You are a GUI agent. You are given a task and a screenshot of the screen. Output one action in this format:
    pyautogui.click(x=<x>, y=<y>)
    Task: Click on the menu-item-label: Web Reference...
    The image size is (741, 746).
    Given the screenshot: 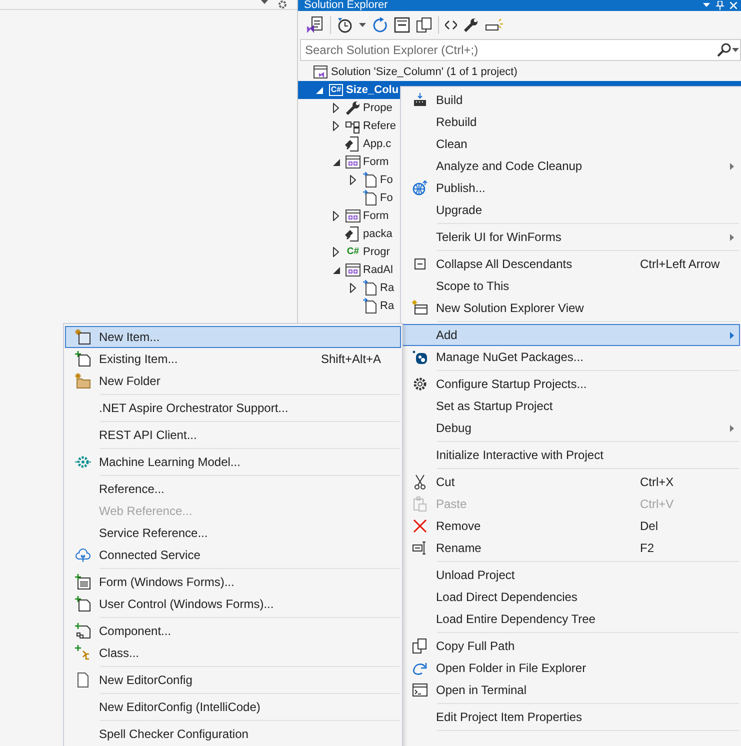 What is the action you would take?
    pyautogui.click(x=146, y=511)
    